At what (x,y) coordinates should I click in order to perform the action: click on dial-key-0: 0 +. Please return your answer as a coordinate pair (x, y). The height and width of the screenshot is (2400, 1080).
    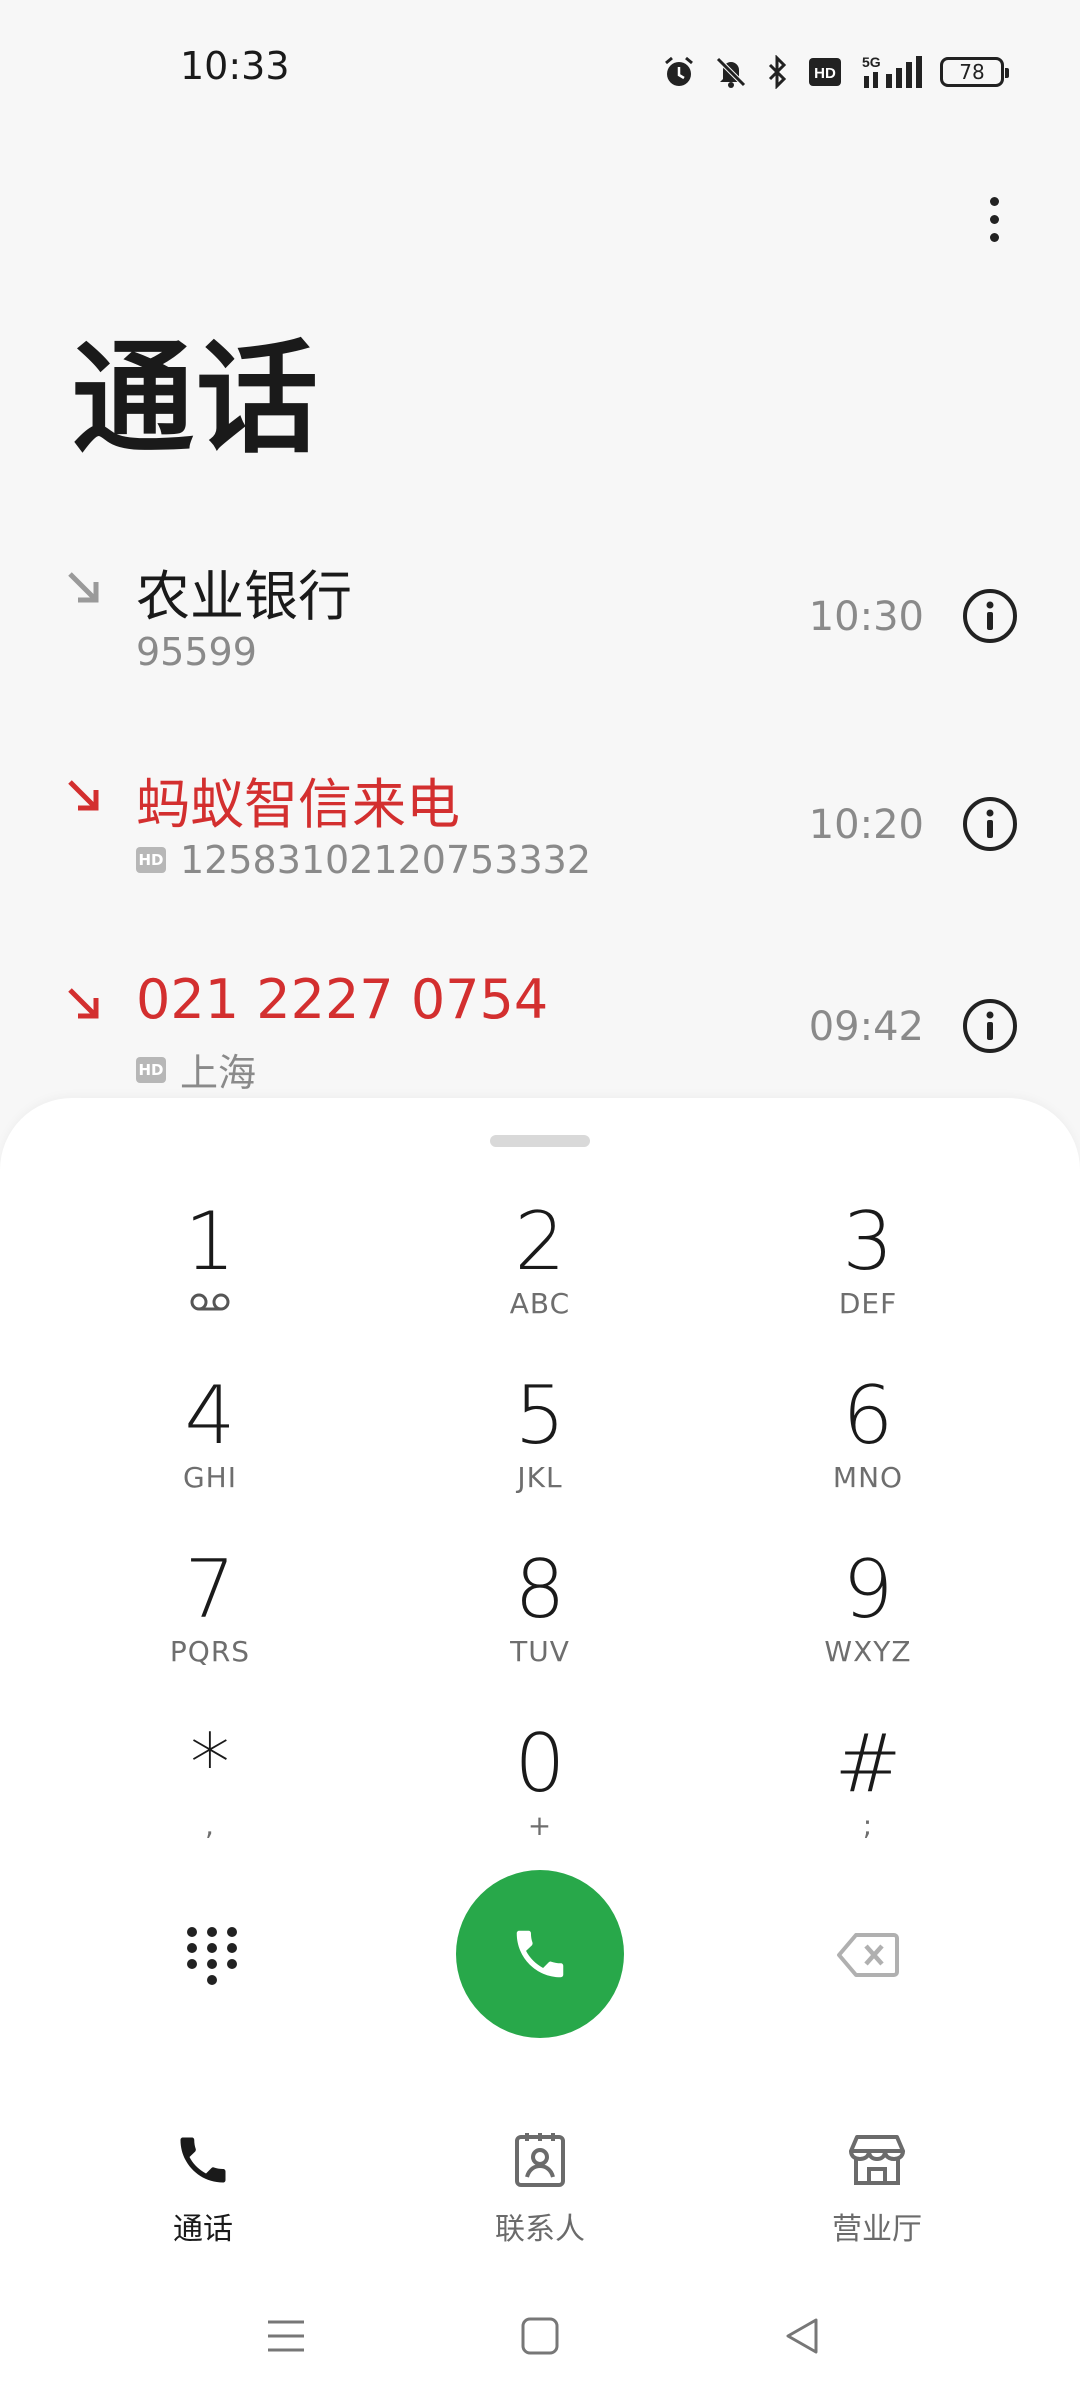
    Looking at the image, I should click on (540, 1798).